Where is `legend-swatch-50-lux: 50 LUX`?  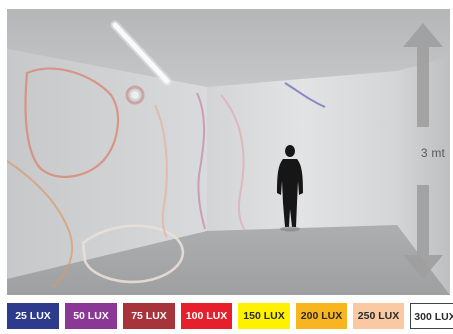
legend-swatch-50-lux: 50 LUX is located at coordinates (91, 316).